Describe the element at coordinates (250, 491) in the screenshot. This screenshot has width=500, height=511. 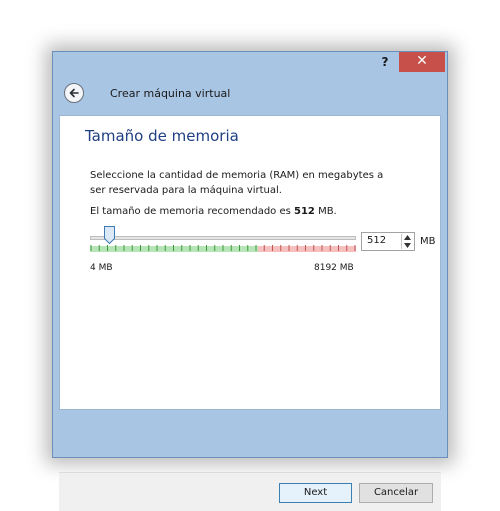
I see `button-bar: Next Cancelar` at that location.